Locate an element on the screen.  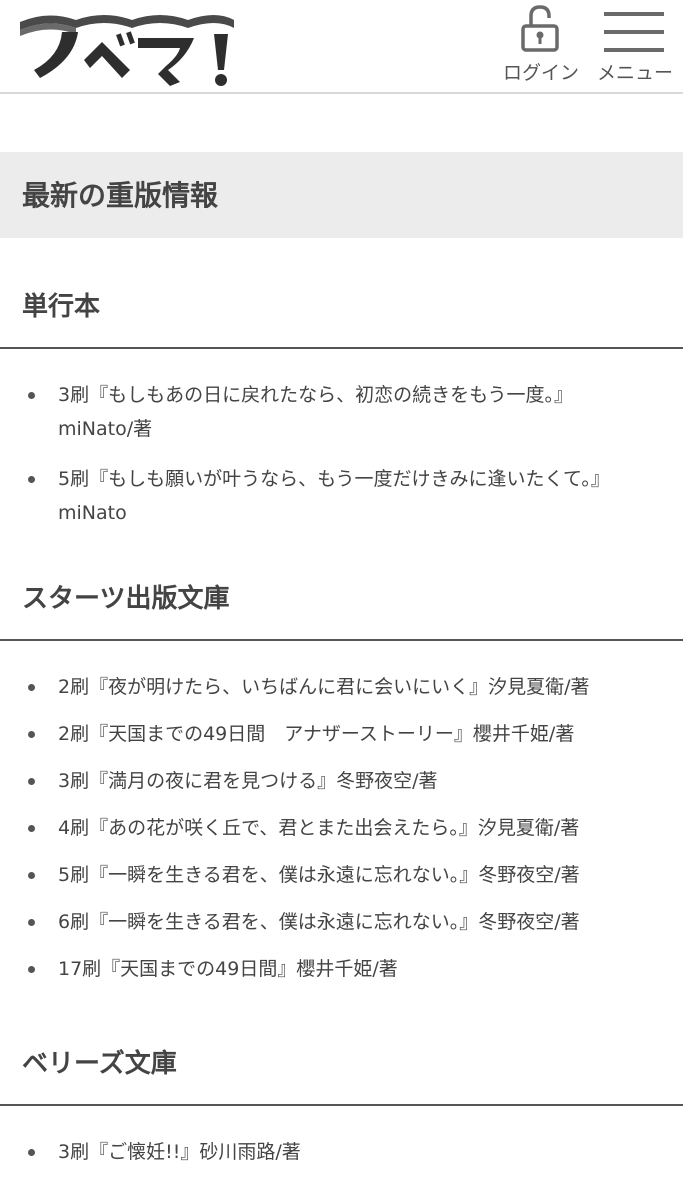
reprint-list-berrys-bunko: 3刷『ご懐妊!!』砂川雨路/著 is located at coordinates (341, 1152).